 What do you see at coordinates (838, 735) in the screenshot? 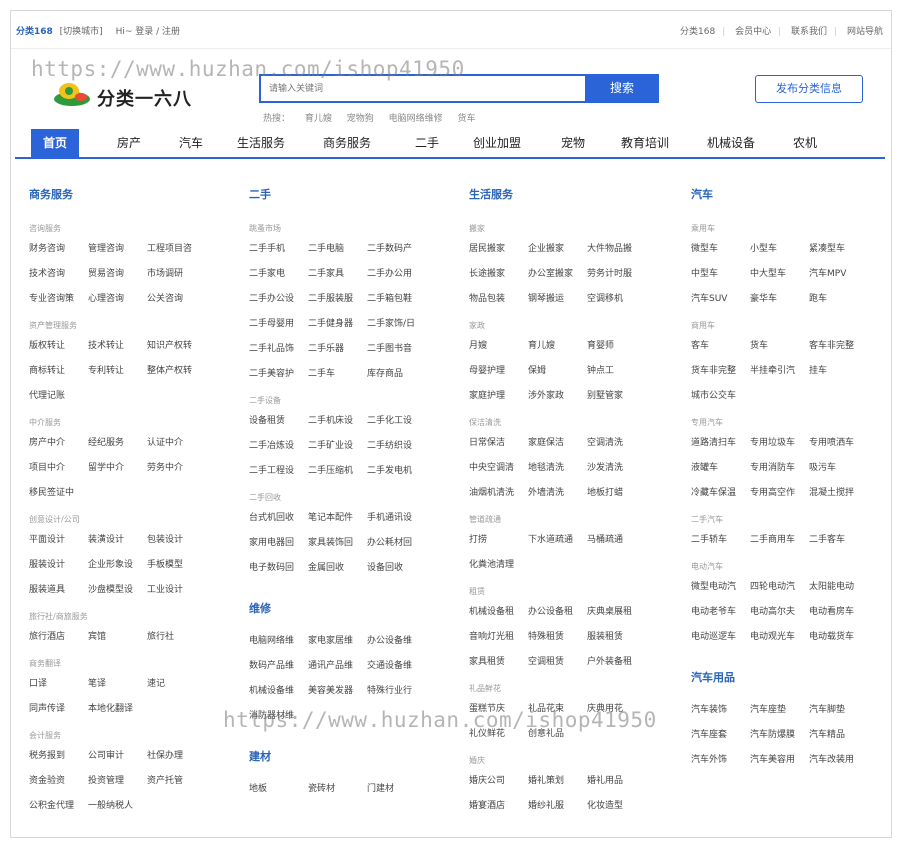
I see `category-link: 汽车精品` at bounding box center [838, 735].